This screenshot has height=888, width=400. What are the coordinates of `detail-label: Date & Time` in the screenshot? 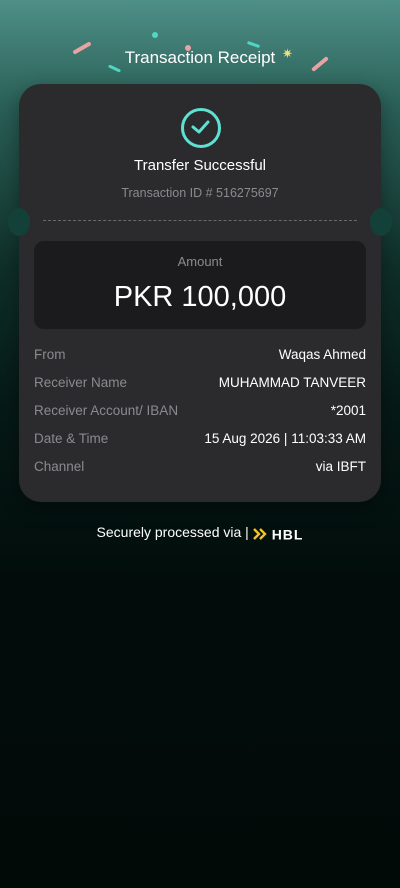 It's located at (71, 438).